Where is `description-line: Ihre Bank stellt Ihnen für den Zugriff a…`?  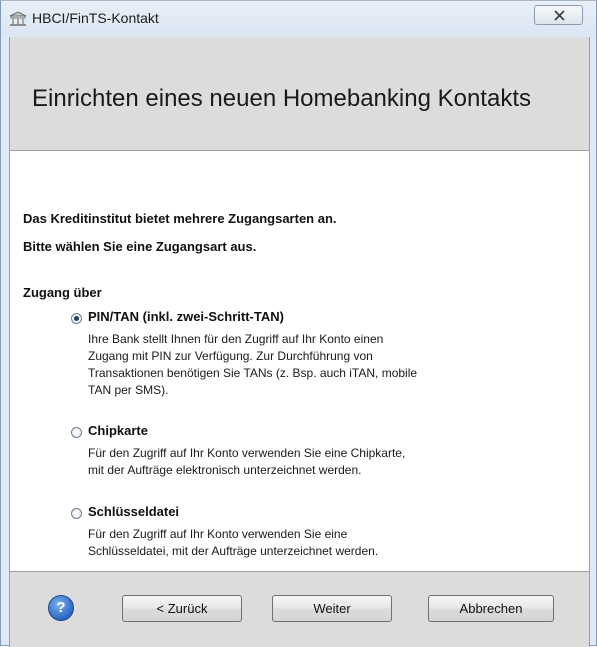
description-line: Ihre Bank stellt Ihnen für den Zugriff a… is located at coordinates (236, 339).